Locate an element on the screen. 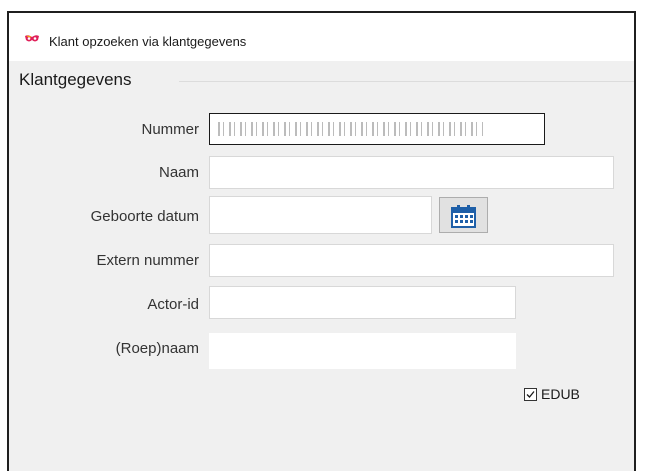 The image size is (645, 471). group-divider is located at coordinates (406, 81).